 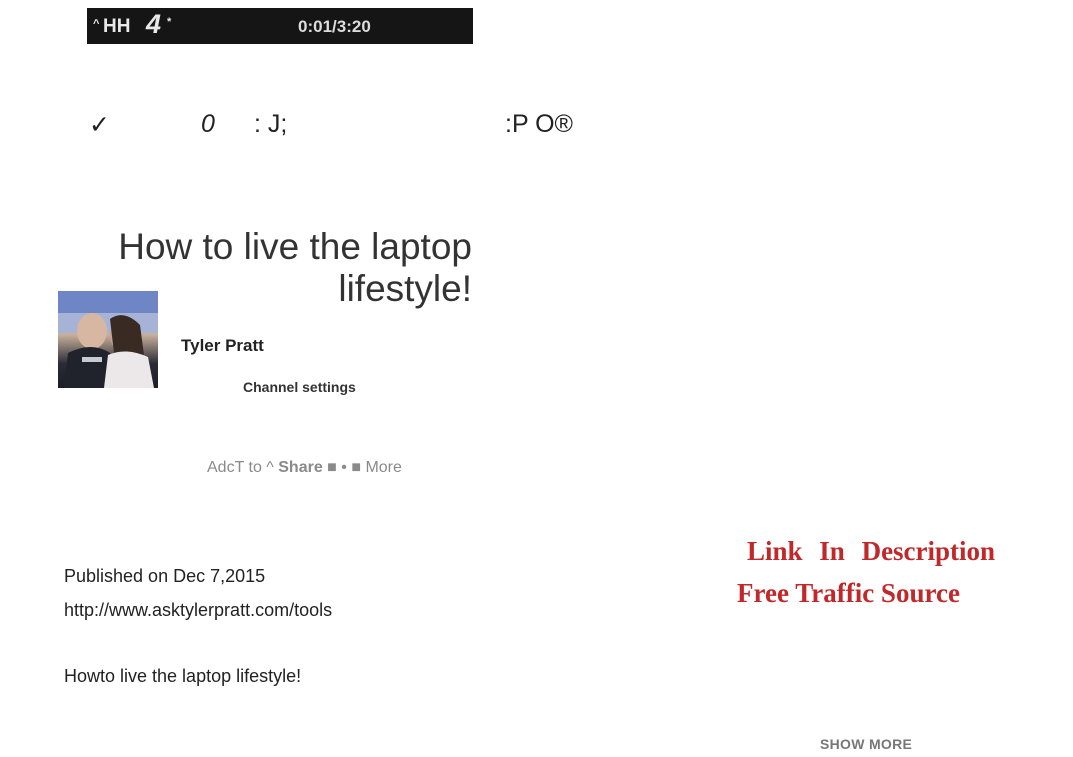 I want to click on like-count: 0, so click(x=208, y=124).